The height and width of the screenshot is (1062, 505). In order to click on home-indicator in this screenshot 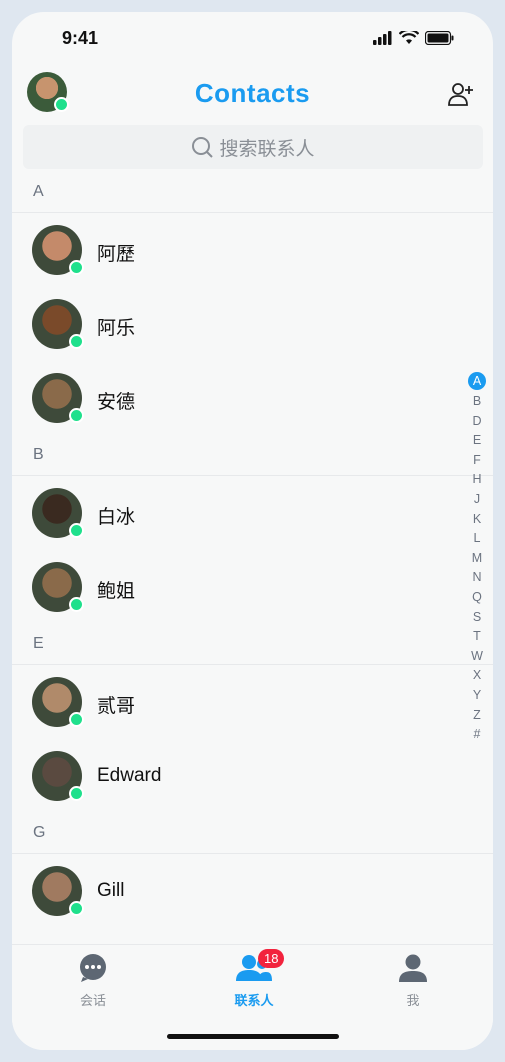, I will do `click(253, 1036)`.